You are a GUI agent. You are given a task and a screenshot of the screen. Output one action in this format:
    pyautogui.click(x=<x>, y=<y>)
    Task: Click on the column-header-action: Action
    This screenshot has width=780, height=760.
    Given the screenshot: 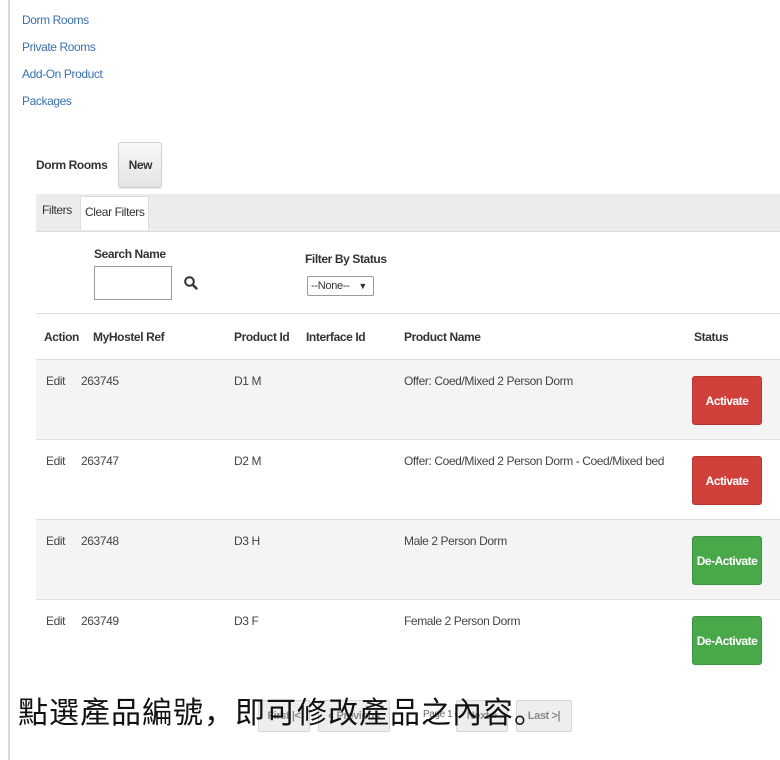 What is the action you would take?
    pyautogui.click(x=61, y=337)
    